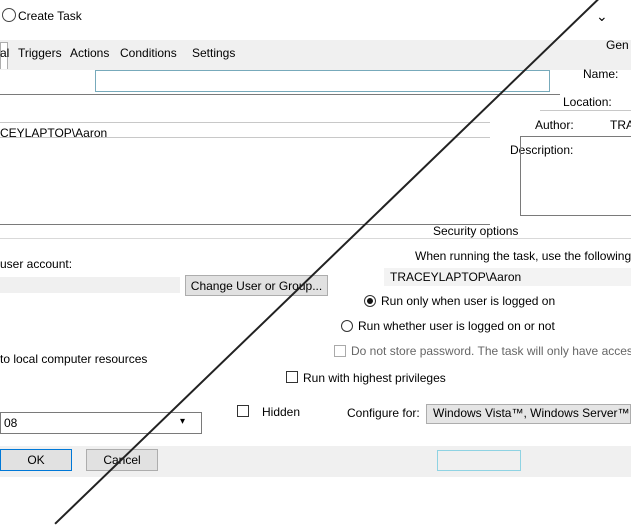  What do you see at coordinates (340, 351) in the screenshot?
I see `no-store-password-checkbox` at bounding box center [340, 351].